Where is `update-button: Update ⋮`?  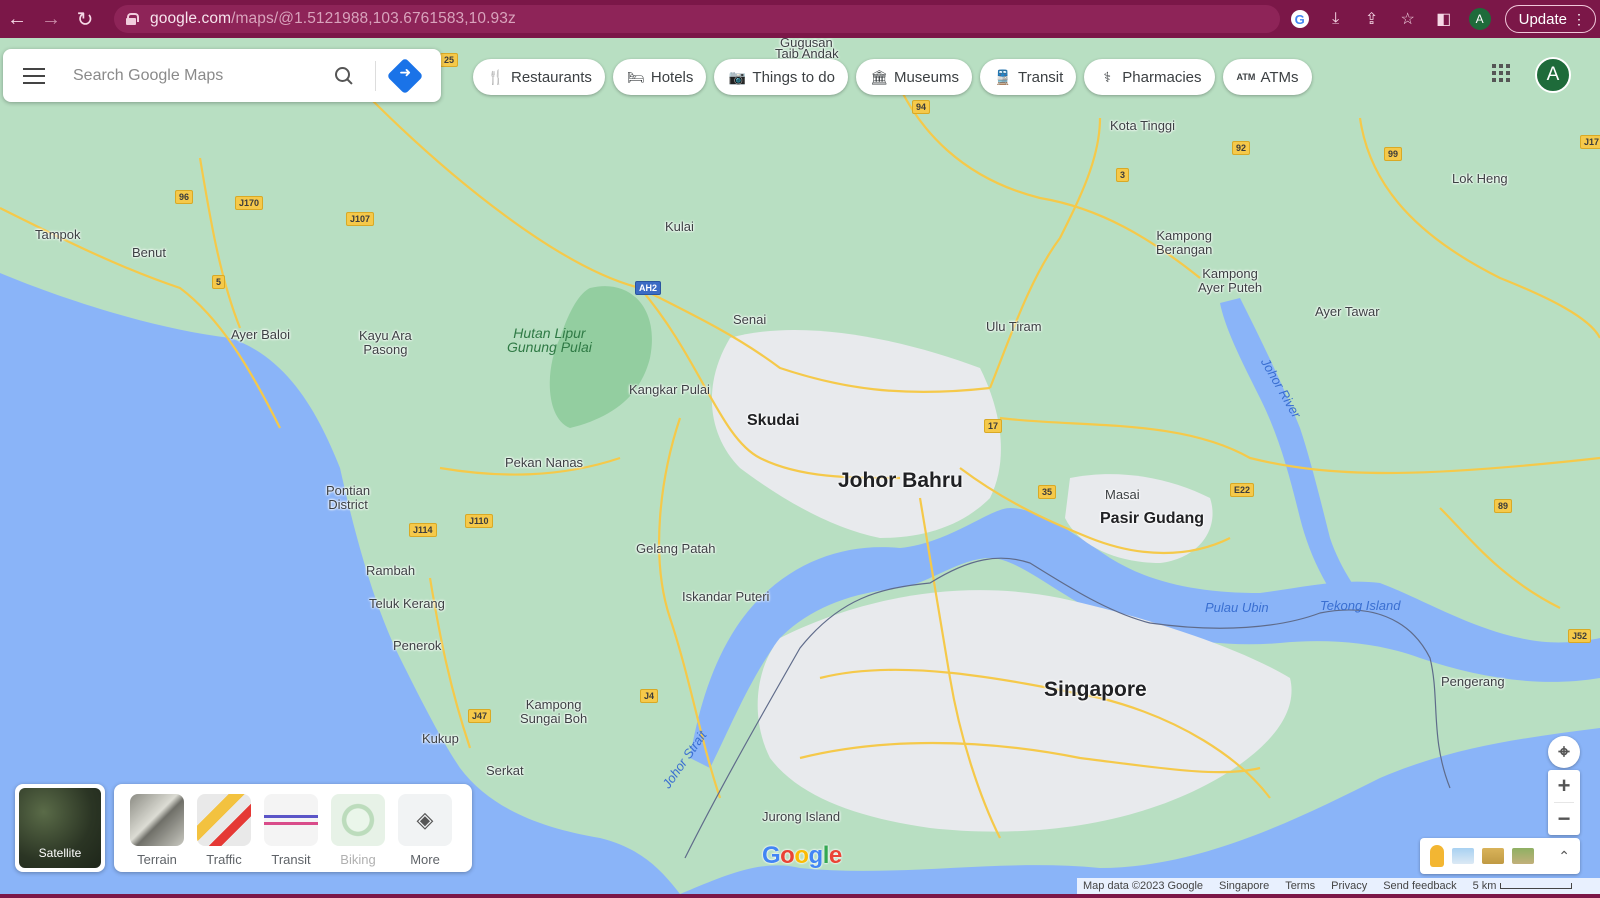 update-button: Update ⋮ is located at coordinates (1550, 19).